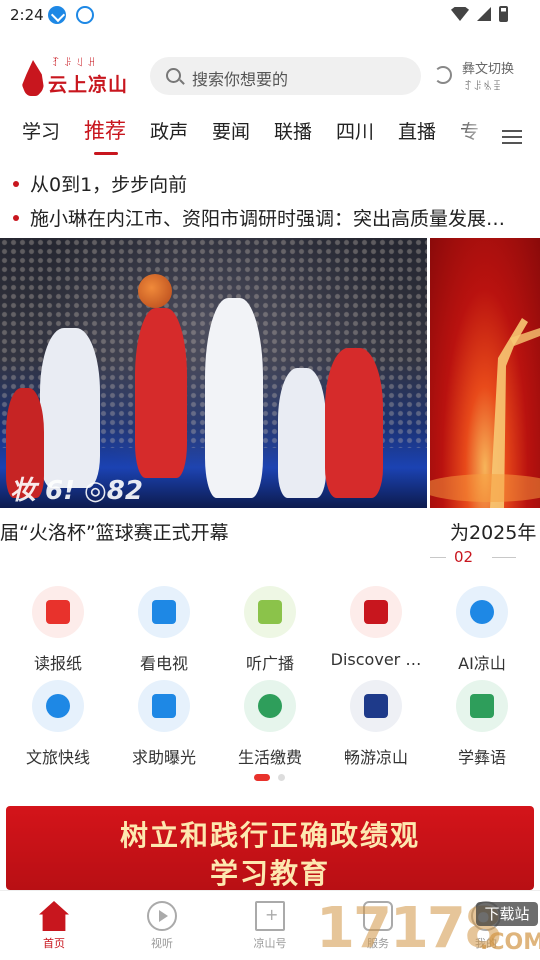 The height and width of the screenshot is (960, 540). I want to click on discover-icon, so click(376, 612).